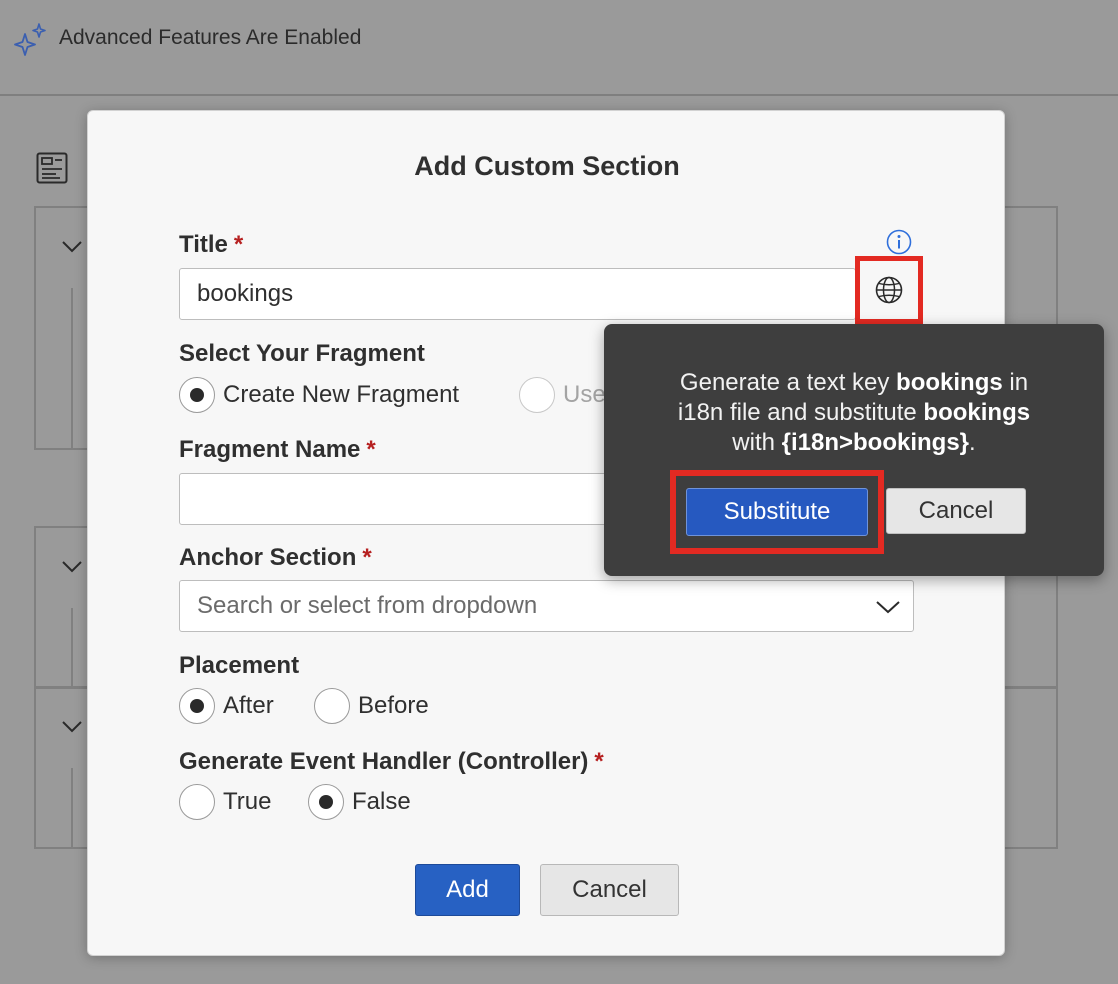  Describe the element at coordinates (517, 294) in the screenshot. I see `title-input: bookings` at that location.